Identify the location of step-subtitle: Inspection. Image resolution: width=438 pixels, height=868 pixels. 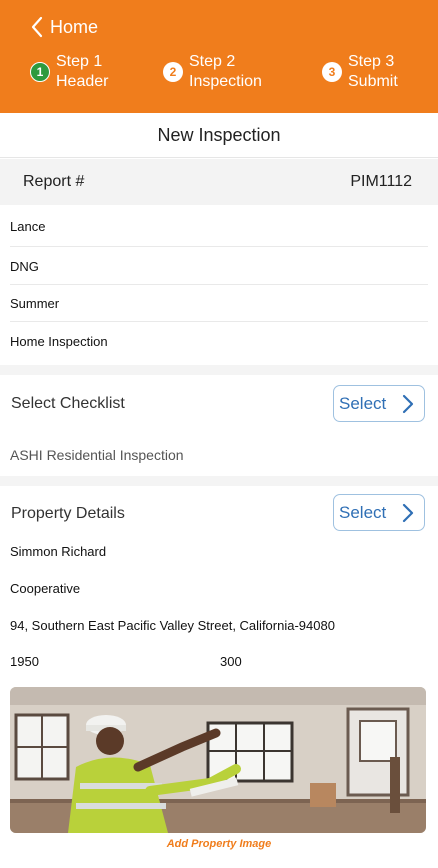
(225, 81).